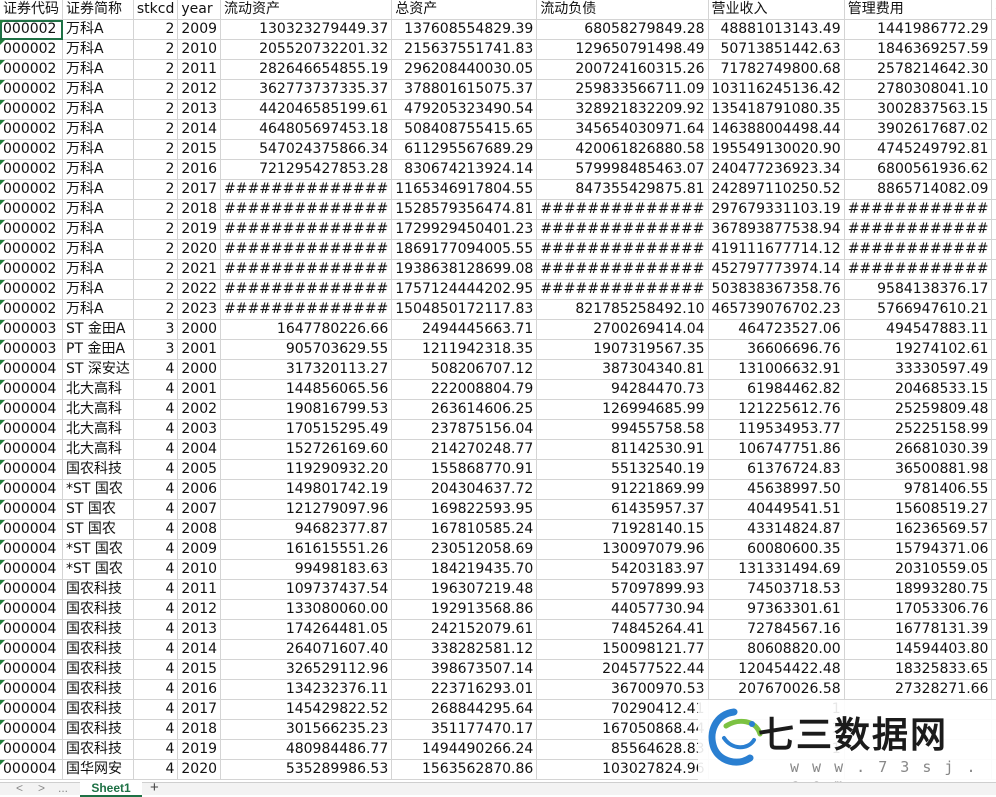 This screenshot has height=797, width=996. Describe the element at coordinates (306, 129) in the screenshot. I see `table-cell: 464805697453.18` at that location.